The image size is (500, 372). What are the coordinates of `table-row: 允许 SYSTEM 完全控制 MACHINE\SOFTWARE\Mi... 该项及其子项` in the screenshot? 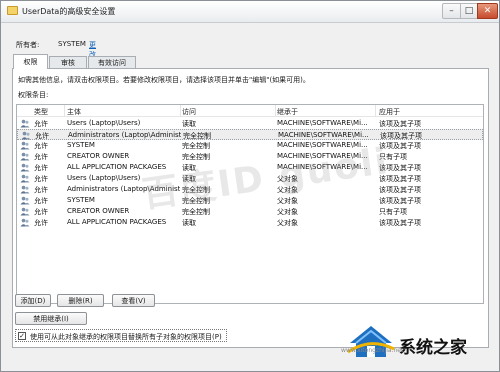 It's located at (250, 145).